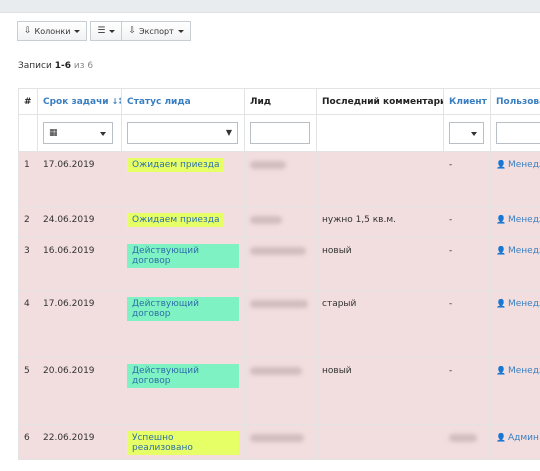 The height and width of the screenshot is (471, 540). I want to click on status-badge: Успешно реализовано, so click(183, 443).